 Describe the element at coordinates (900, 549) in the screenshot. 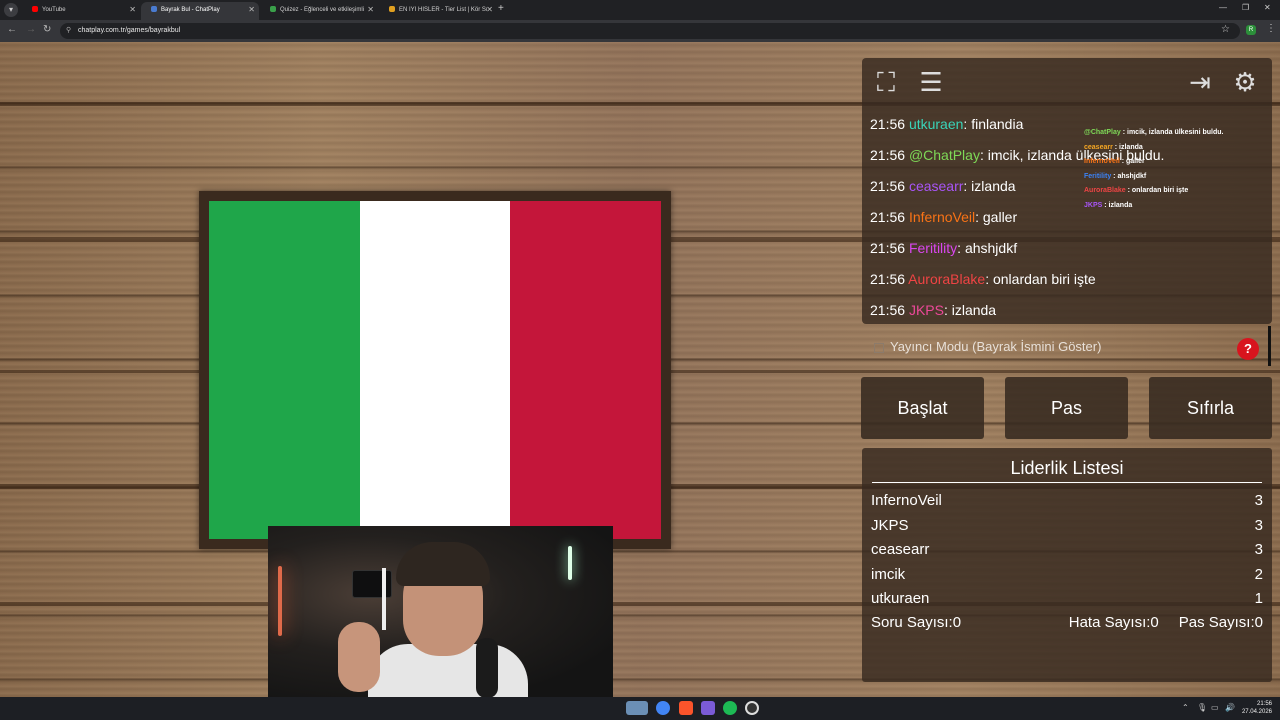

I see `leaderboard-name: ceasearr` at that location.